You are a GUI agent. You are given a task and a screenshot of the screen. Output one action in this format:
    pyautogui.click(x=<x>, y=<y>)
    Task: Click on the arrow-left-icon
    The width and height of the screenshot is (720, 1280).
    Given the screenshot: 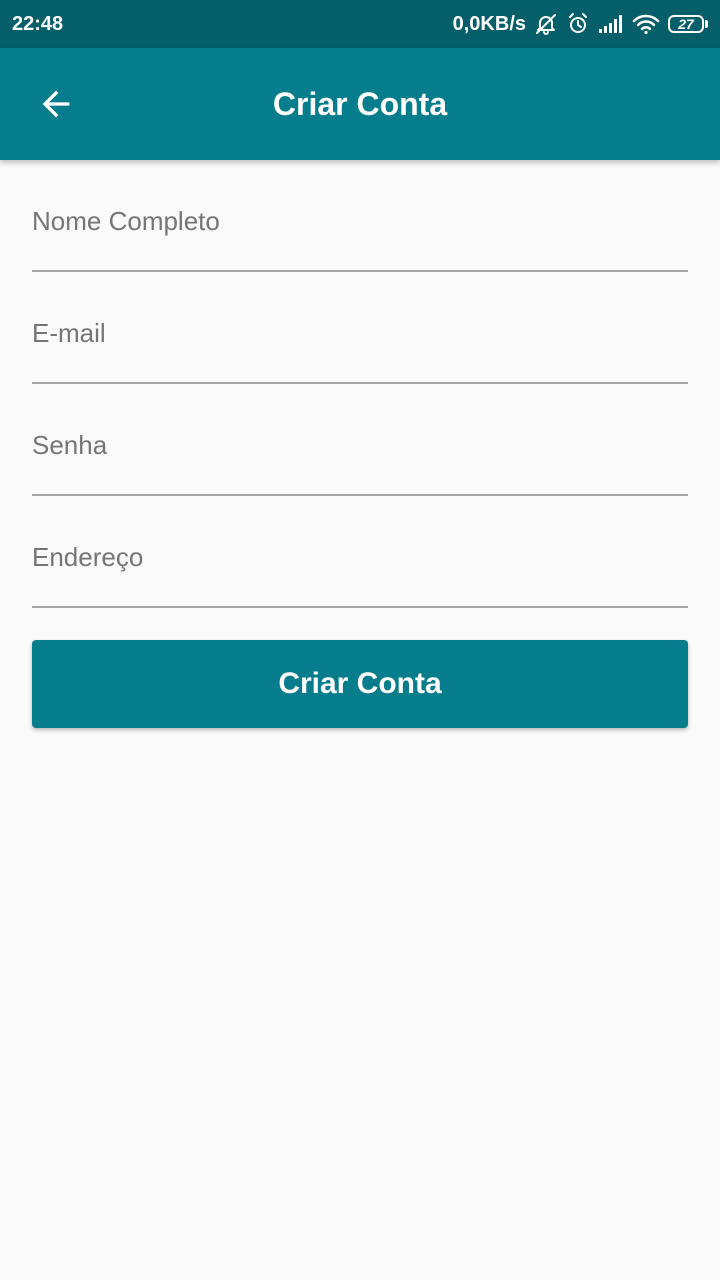 What is the action you would take?
    pyautogui.click(x=56, y=104)
    